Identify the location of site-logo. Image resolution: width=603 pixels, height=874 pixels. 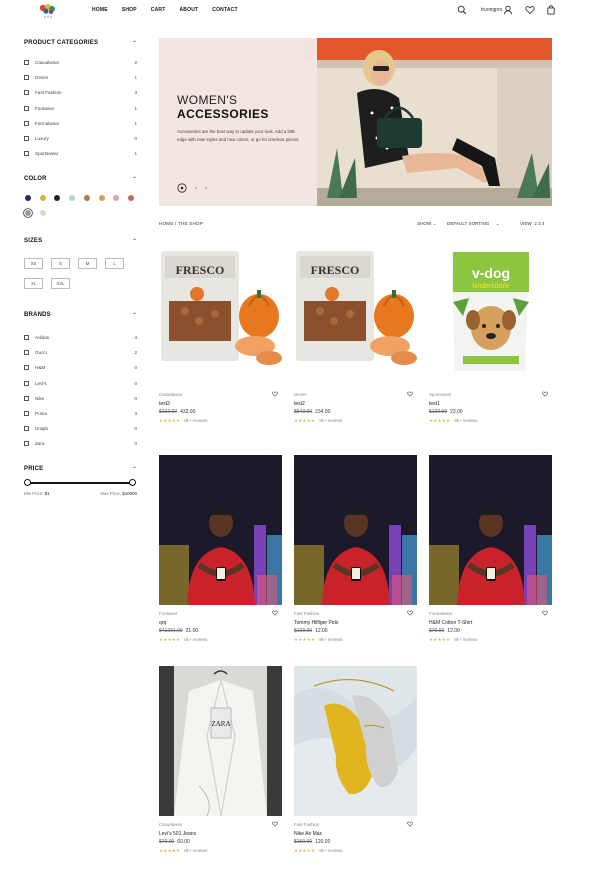
(48, 11).